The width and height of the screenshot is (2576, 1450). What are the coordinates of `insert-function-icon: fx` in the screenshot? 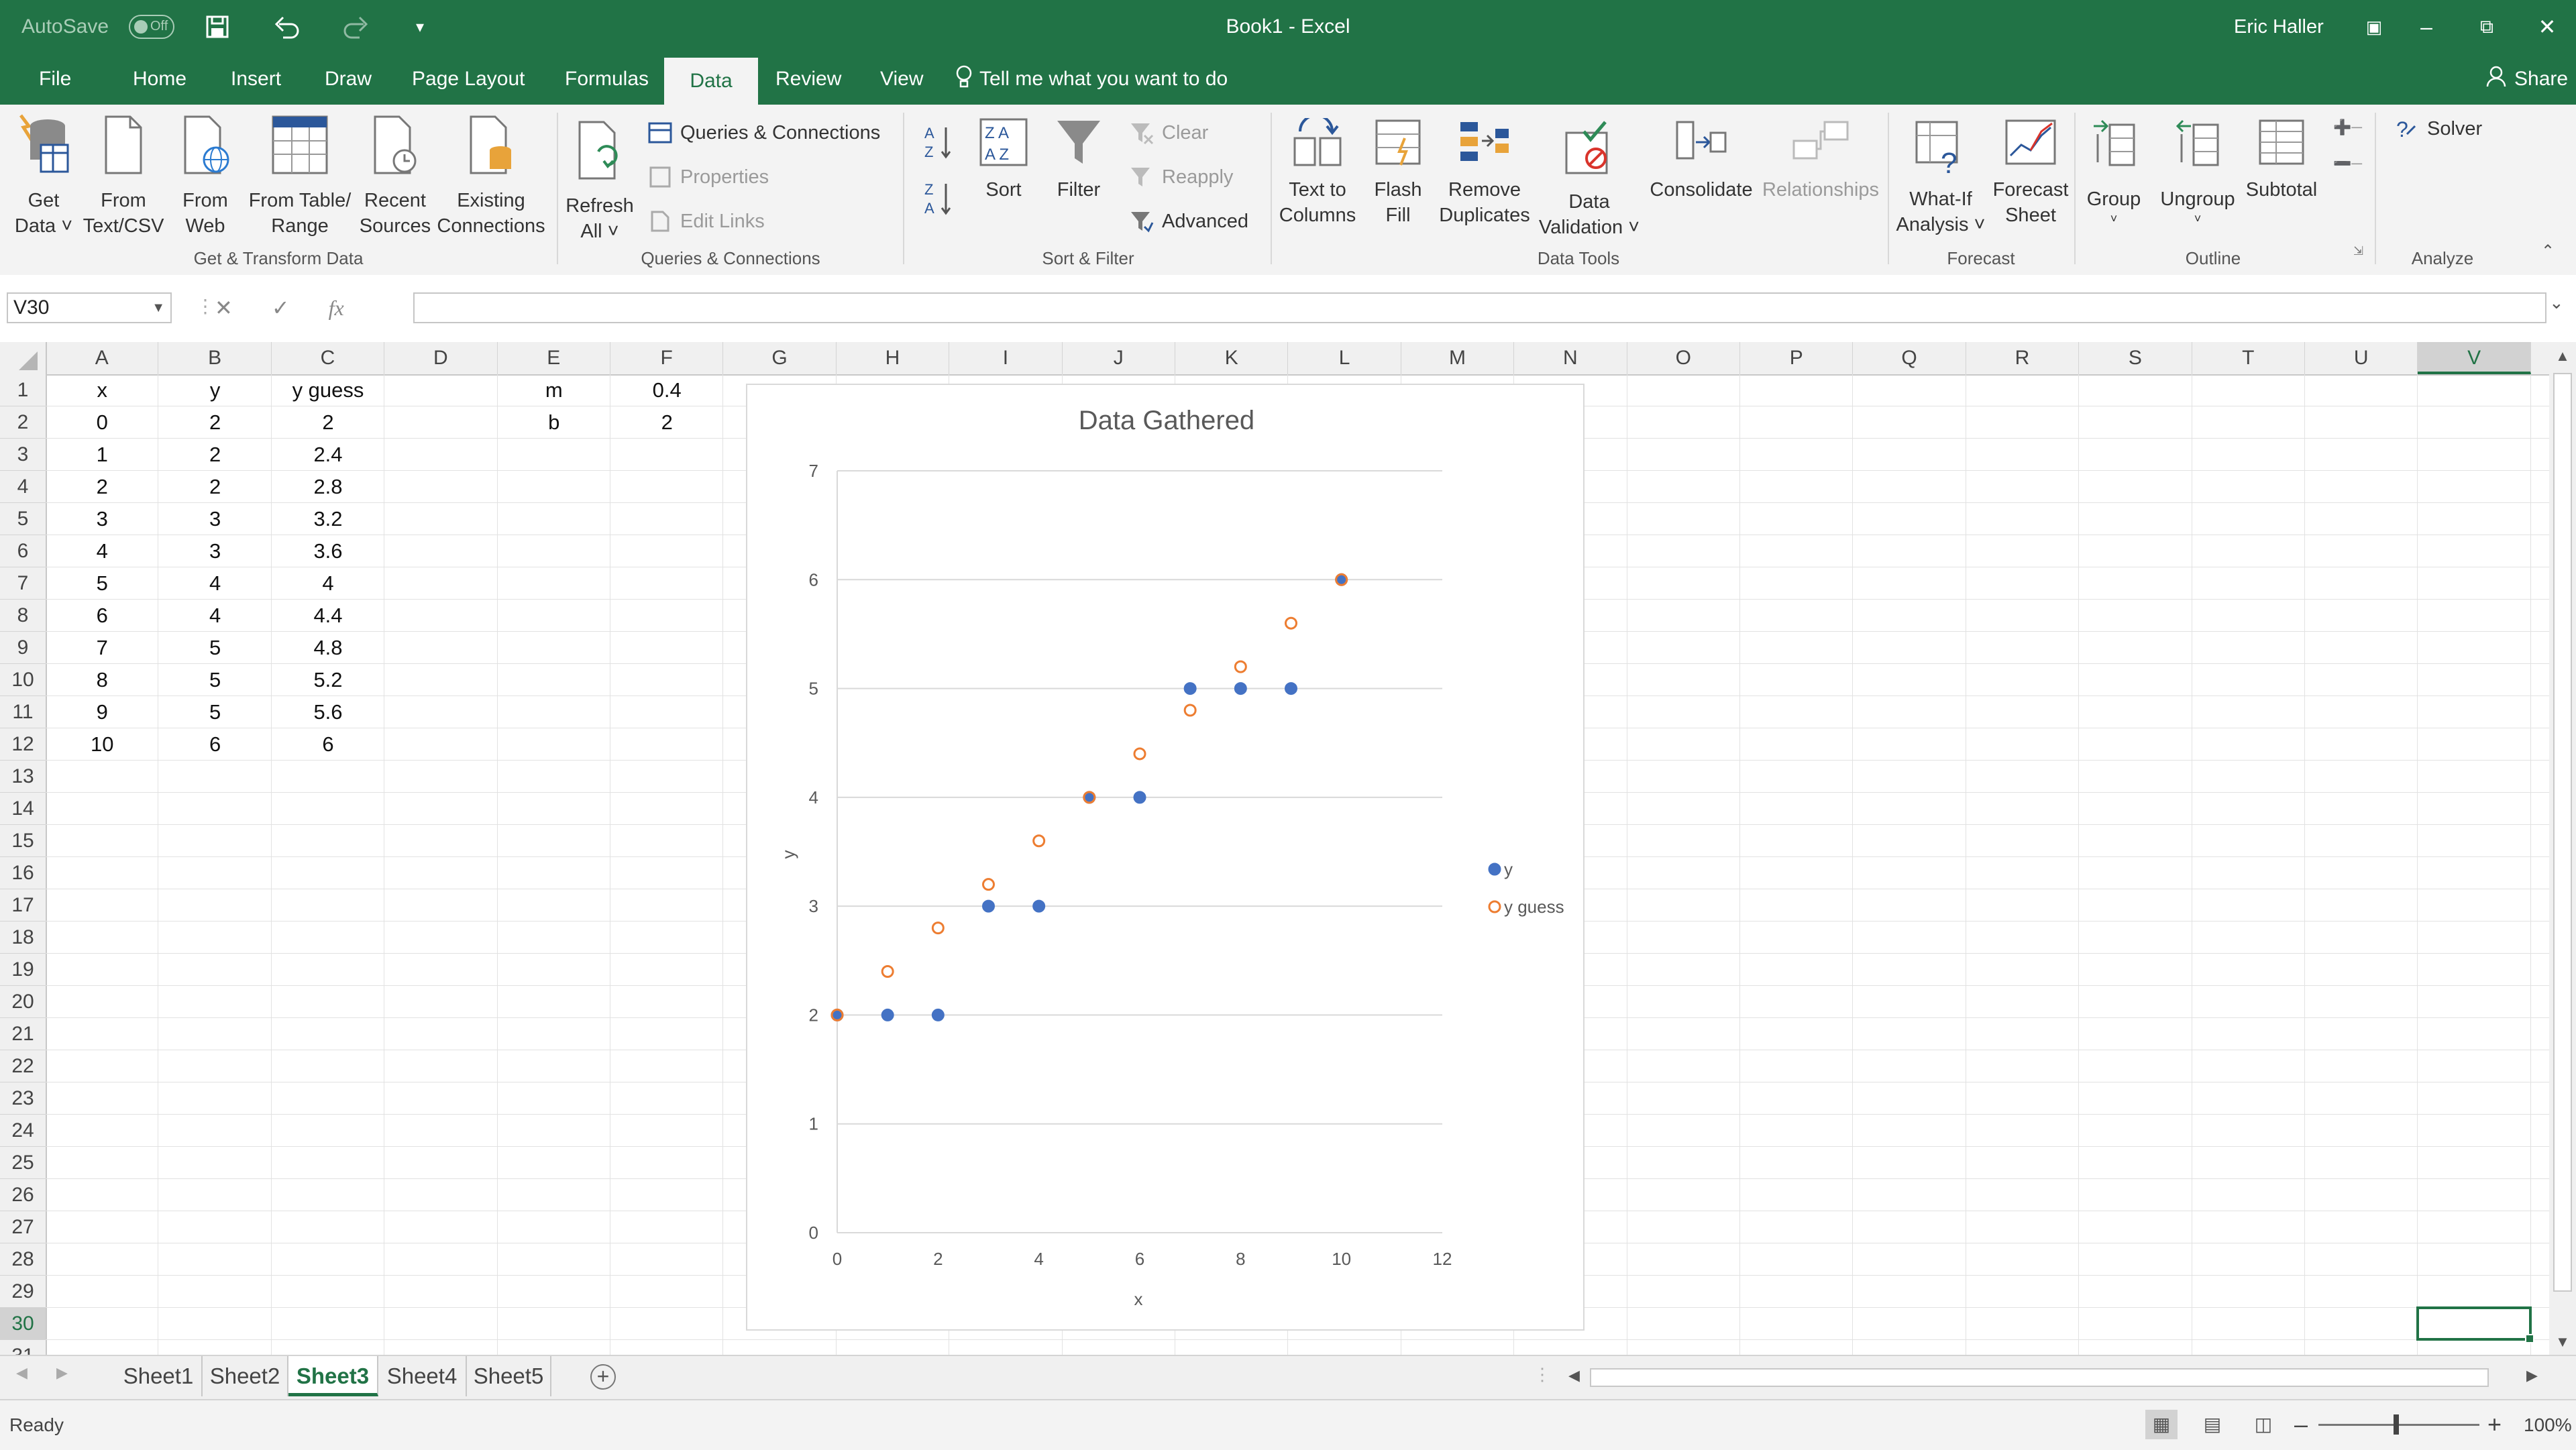 It's located at (336, 308).